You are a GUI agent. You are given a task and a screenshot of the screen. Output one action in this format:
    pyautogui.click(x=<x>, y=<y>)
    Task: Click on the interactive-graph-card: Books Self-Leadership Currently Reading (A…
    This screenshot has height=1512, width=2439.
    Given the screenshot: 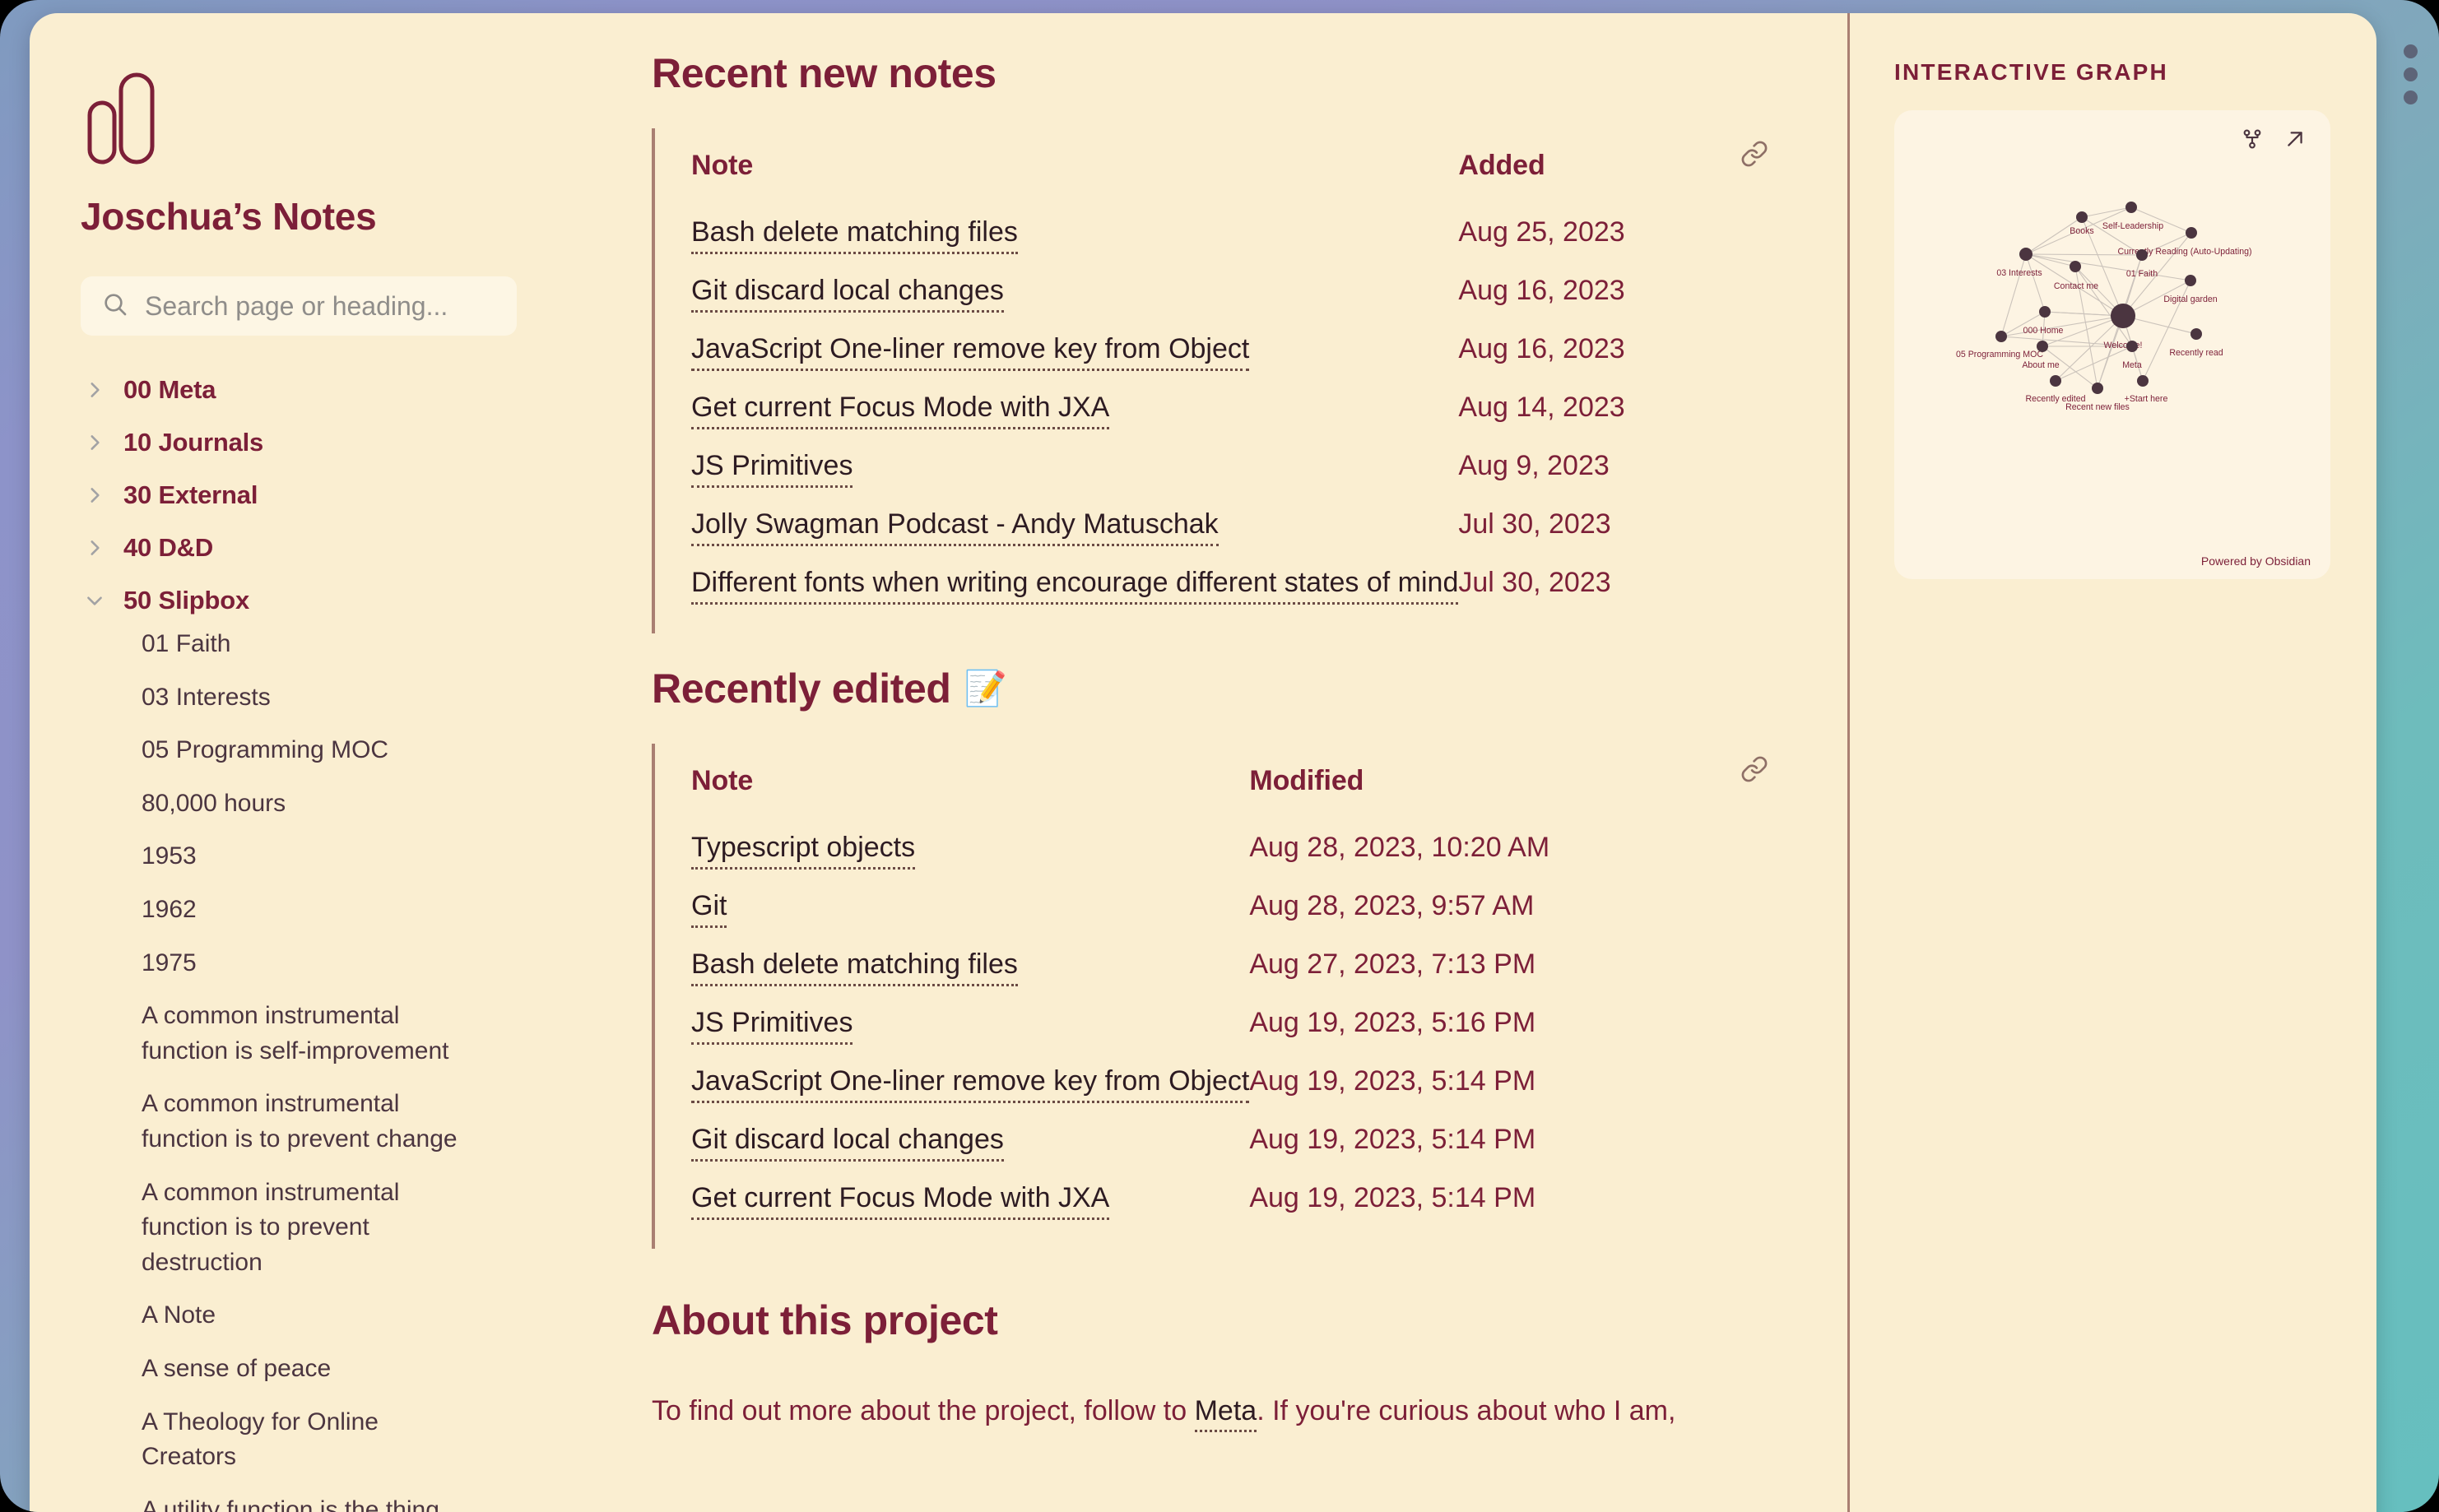 What is the action you would take?
    pyautogui.click(x=2112, y=344)
    